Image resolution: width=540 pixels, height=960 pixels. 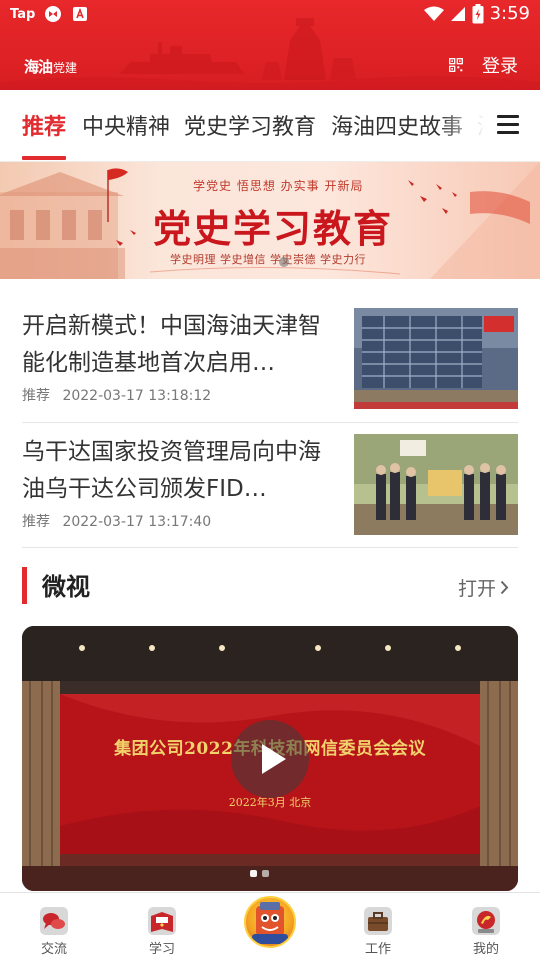 I want to click on banner-page-indicator, so click(x=284, y=262).